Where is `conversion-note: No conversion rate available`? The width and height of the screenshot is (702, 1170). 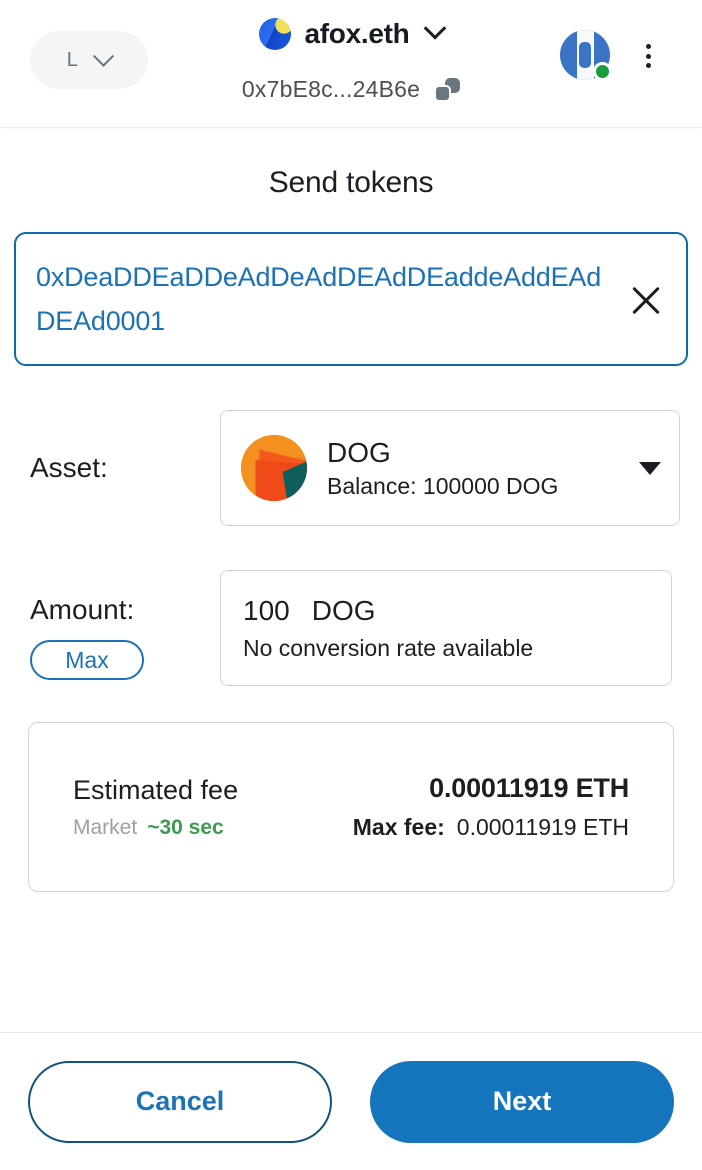
conversion-note: No conversion rate available is located at coordinates (388, 647).